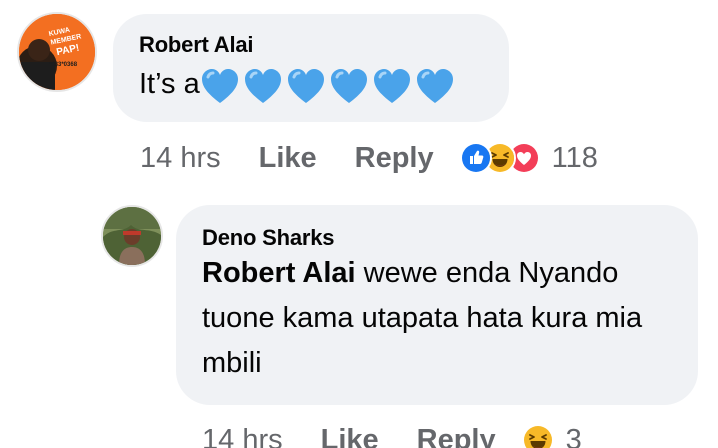 This screenshot has height=448, width=718. I want to click on avatar-image, so click(132, 236).